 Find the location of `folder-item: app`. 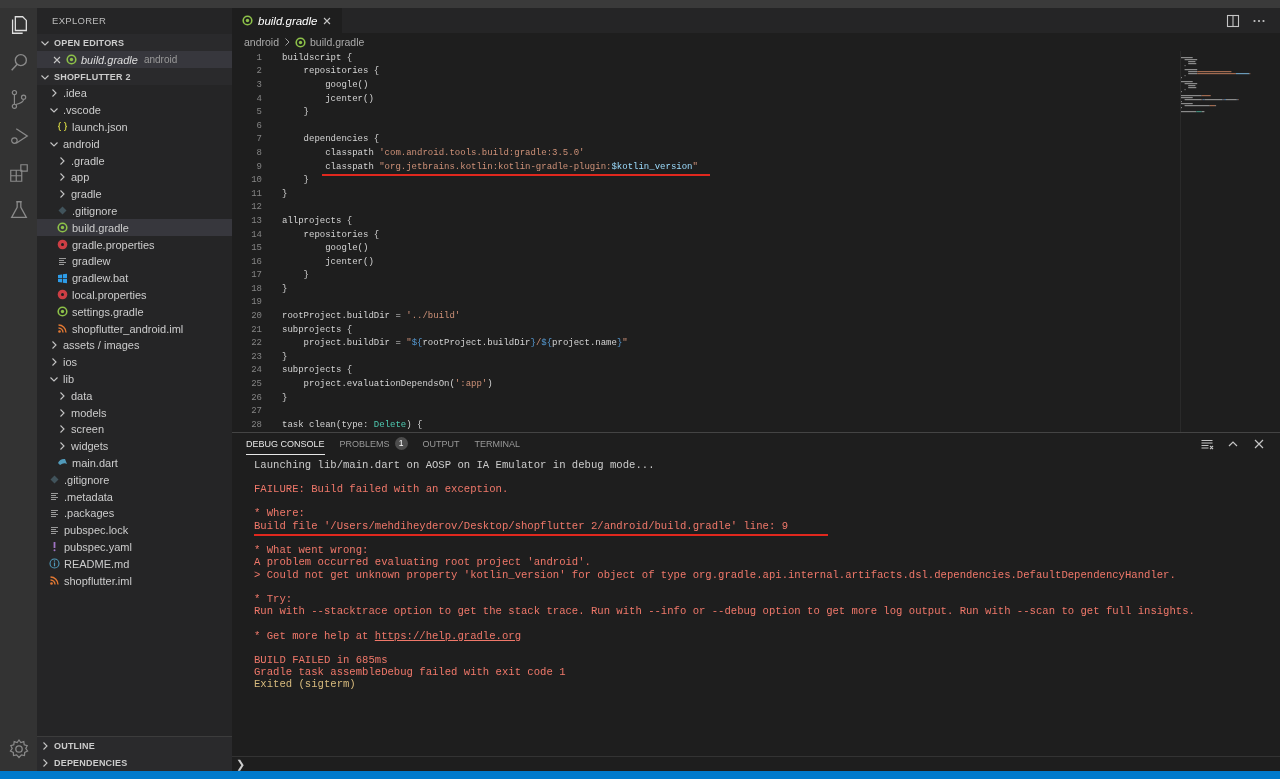

folder-item: app is located at coordinates (134, 177).